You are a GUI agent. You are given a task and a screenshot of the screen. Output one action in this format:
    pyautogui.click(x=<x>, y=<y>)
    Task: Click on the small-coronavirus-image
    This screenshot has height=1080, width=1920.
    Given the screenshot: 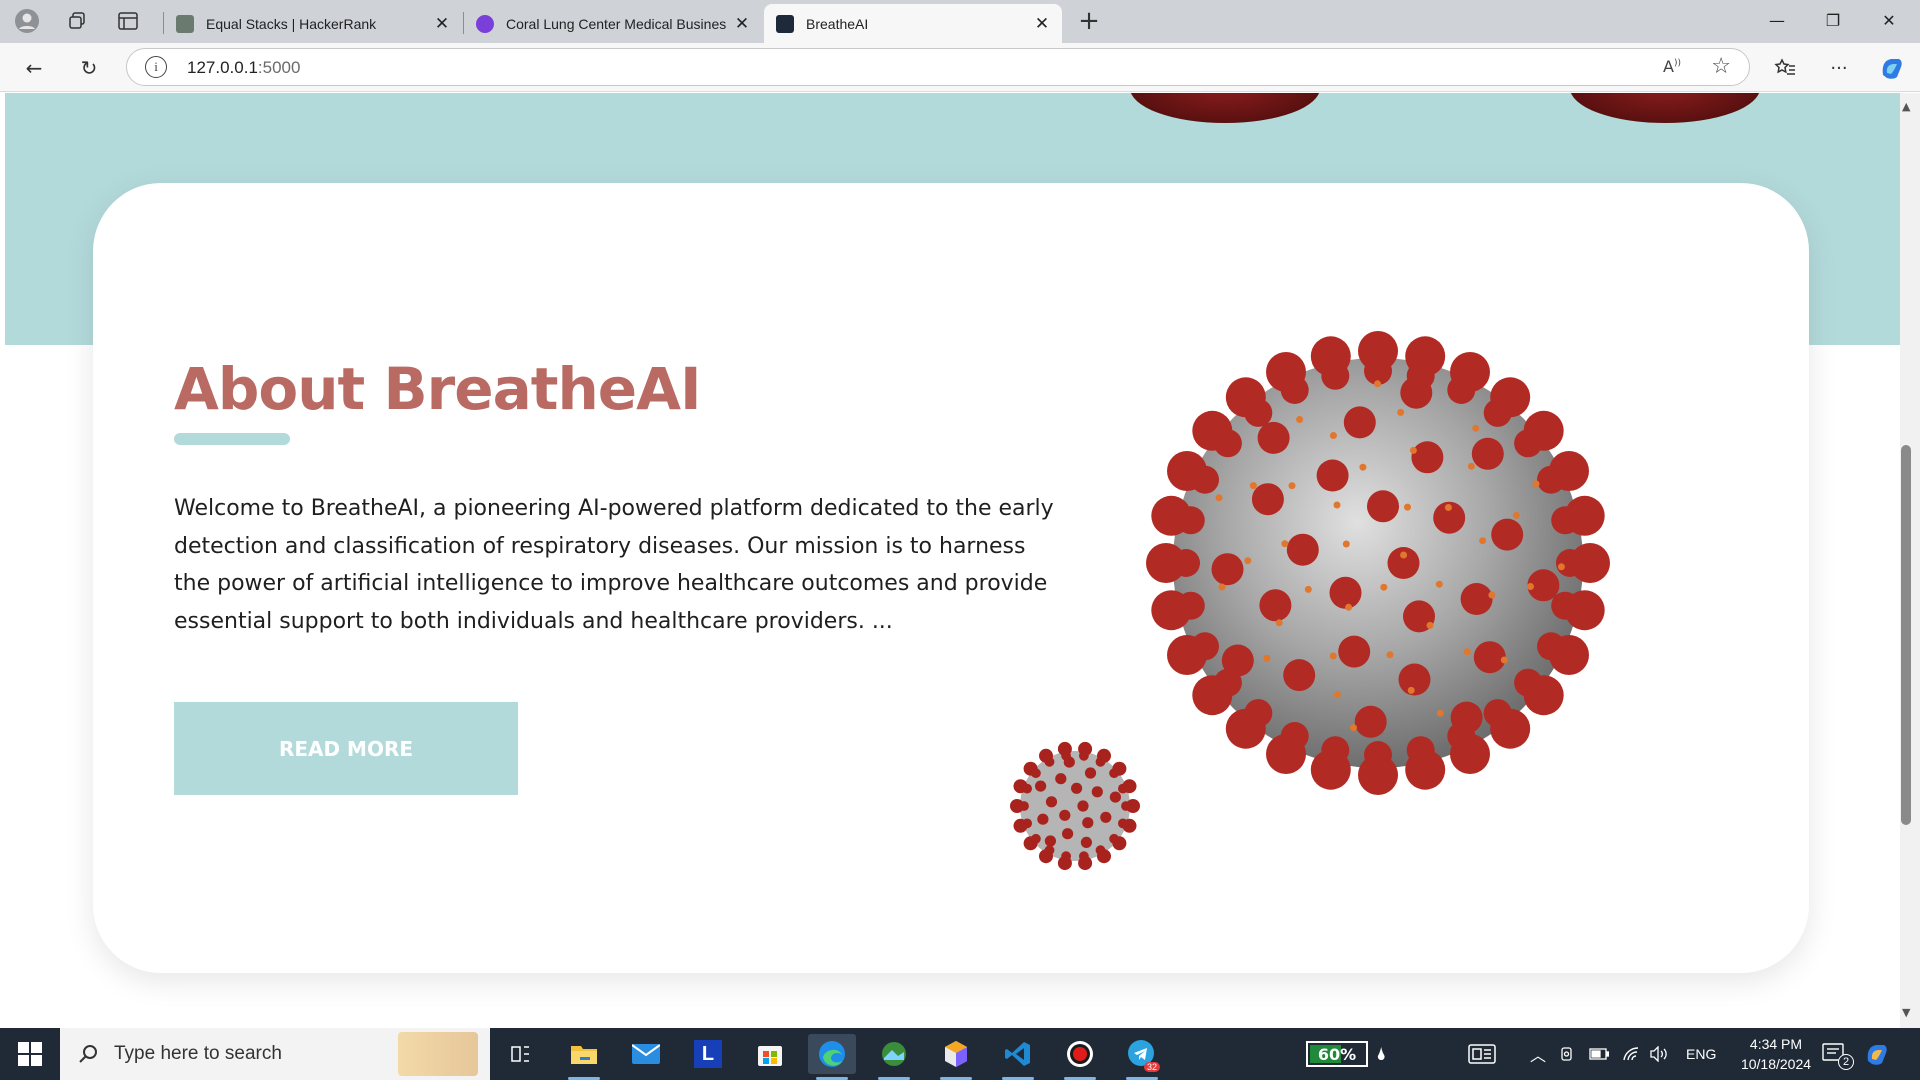 What is the action you would take?
    pyautogui.click(x=1075, y=806)
    